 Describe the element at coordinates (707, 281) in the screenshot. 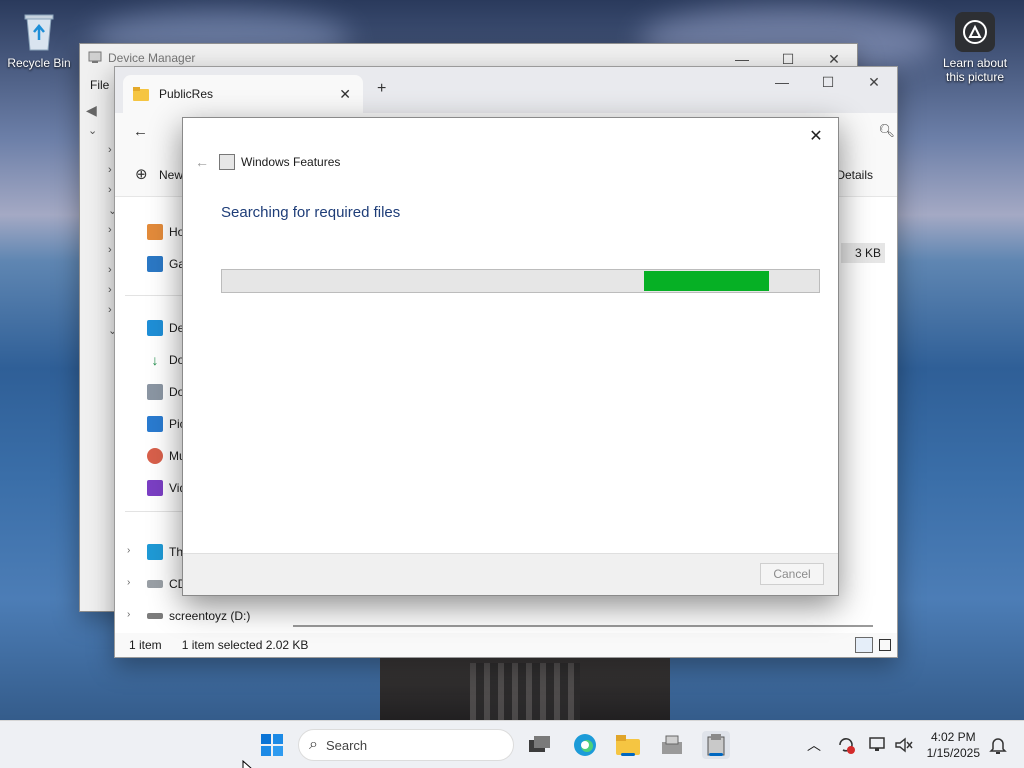

I see `progress-fill` at that location.